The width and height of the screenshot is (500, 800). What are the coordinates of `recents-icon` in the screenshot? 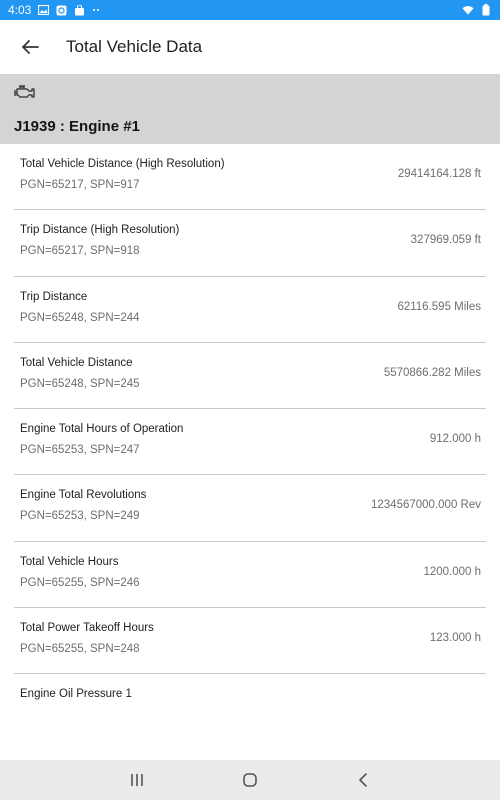 It's located at (136, 780).